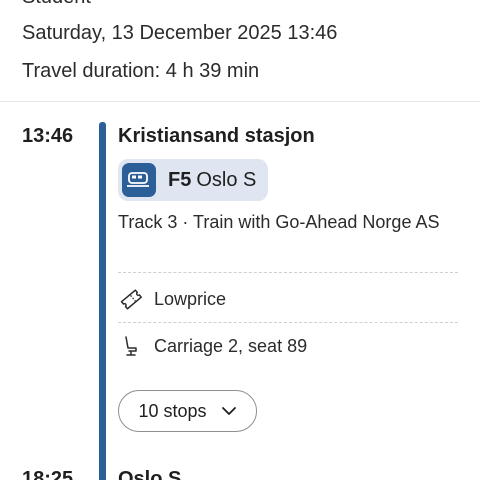  What do you see at coordinates (279, 222) in the screenshot?
I see `track-operator-info: Track 3 · Train with Go-Ahead Norge AS` at bounding box center [279, 222].